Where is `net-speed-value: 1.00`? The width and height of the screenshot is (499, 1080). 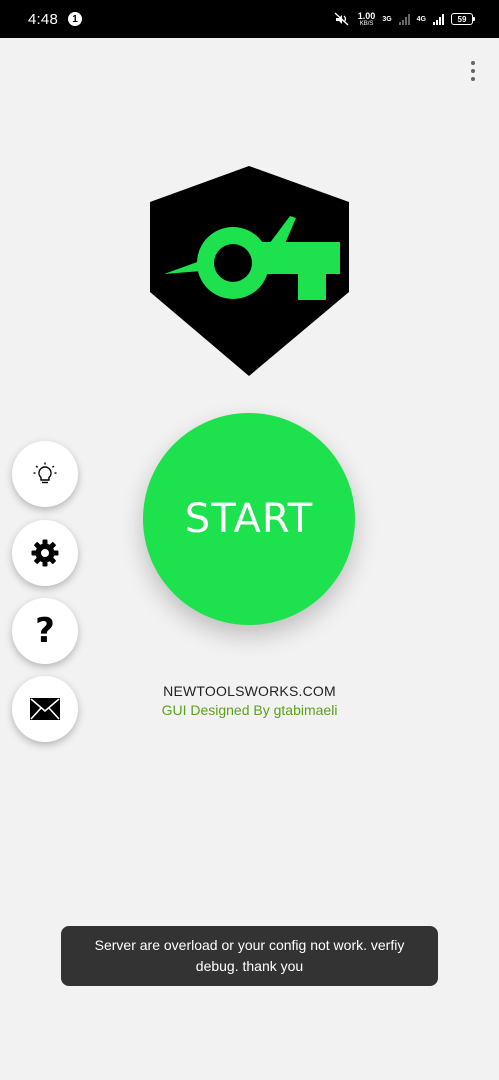 net-speed-value: 1.00 is located at coordinates (366, 15).